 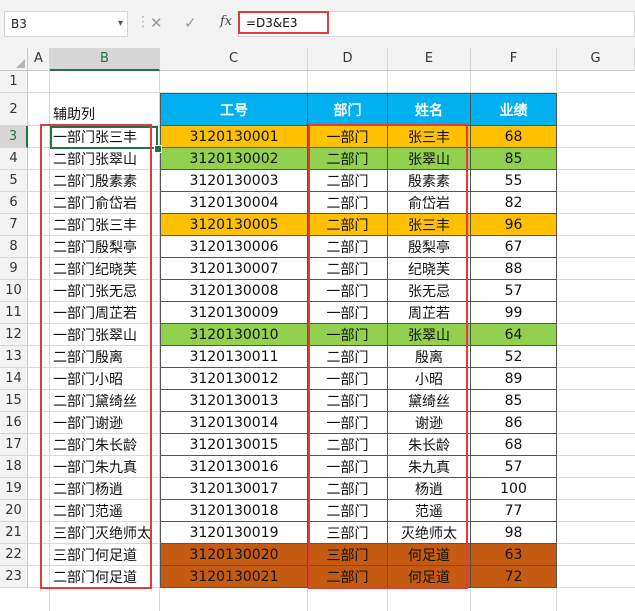 I want to click on table-cell-id: 3120130004, so click(x=234, y=203).